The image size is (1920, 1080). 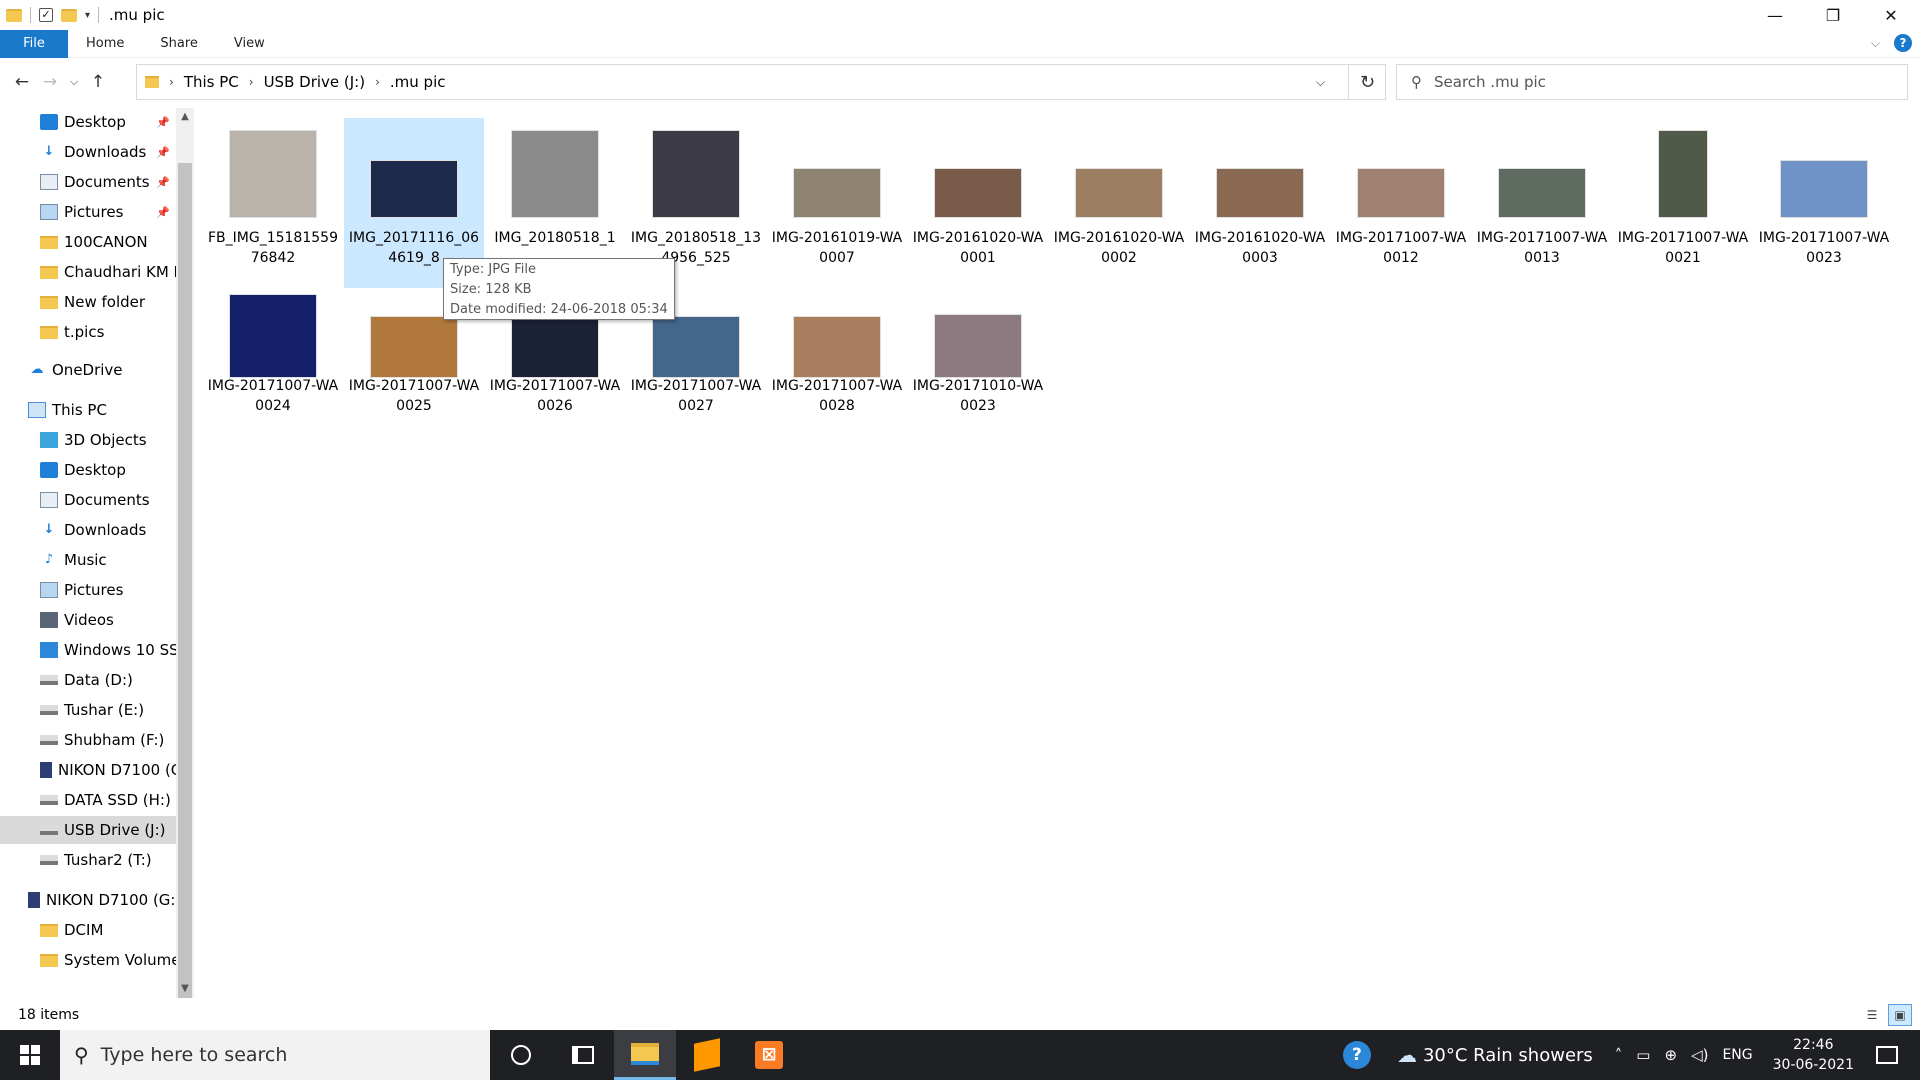 What do you see at coordinates (1643, 1055) in the screenshot?
I see `battery-icon: ▭` at bounding box center [1643, 1055].